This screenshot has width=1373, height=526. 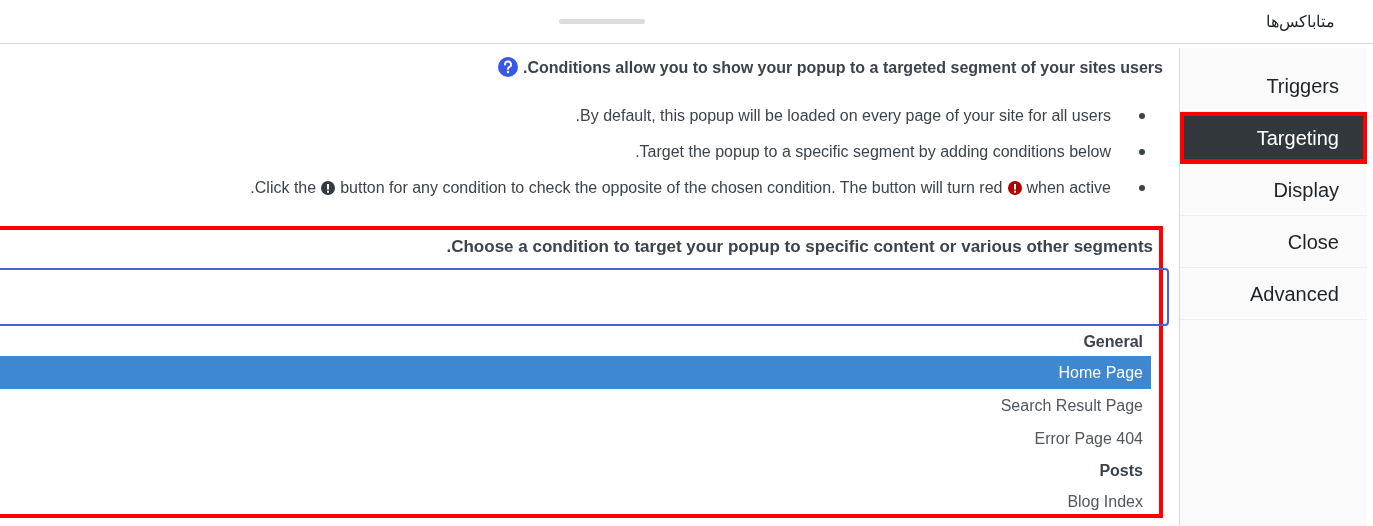 What do you see at coordinates (1121, 470) in the screenshot?
I see `option-group-label: Posts` at bounding box center [1121, 470].